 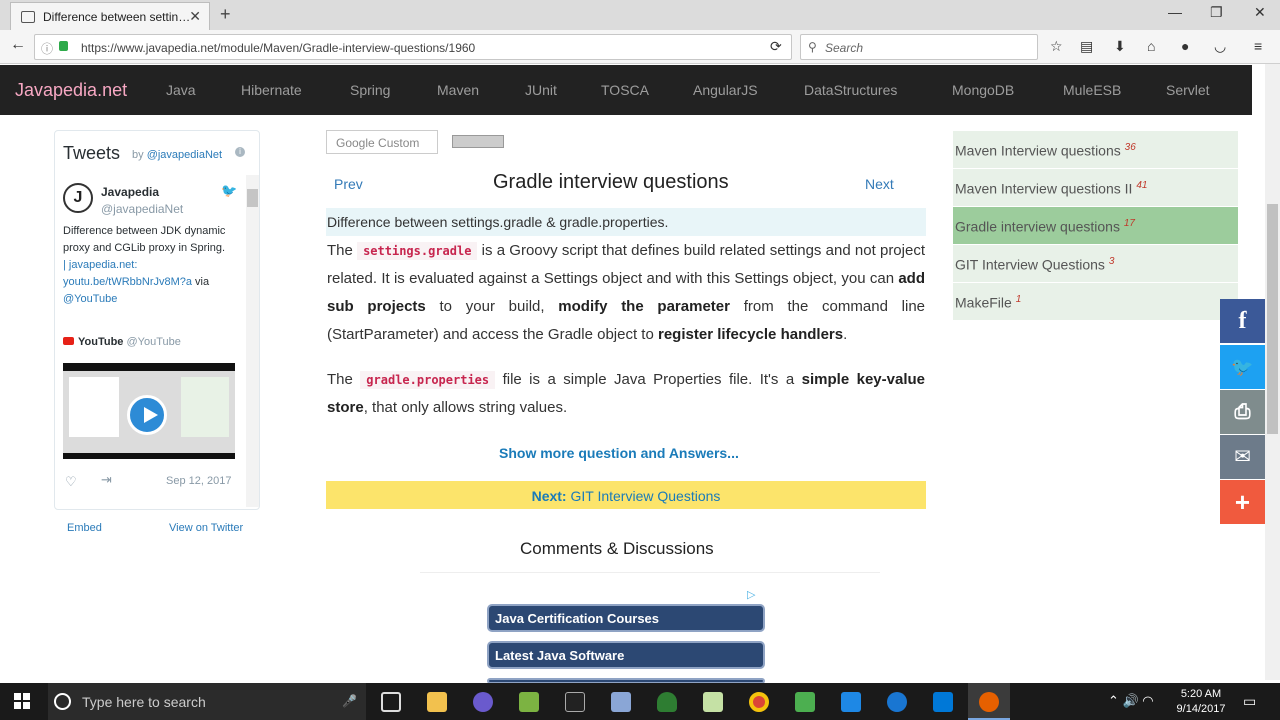 I want to click on maximize-button: ❐, so click(x=1216, y=12).